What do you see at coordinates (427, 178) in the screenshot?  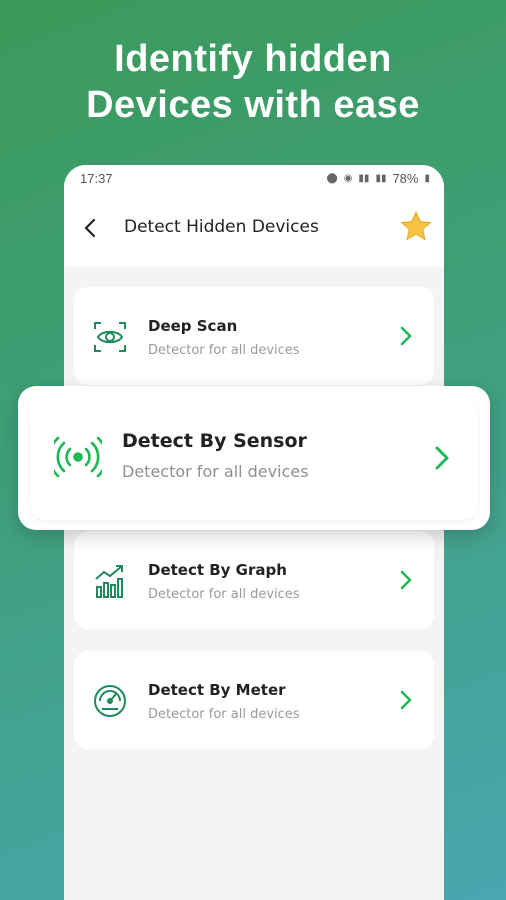 I see `battery-icon: ▮` at bounding box center [427, 178].